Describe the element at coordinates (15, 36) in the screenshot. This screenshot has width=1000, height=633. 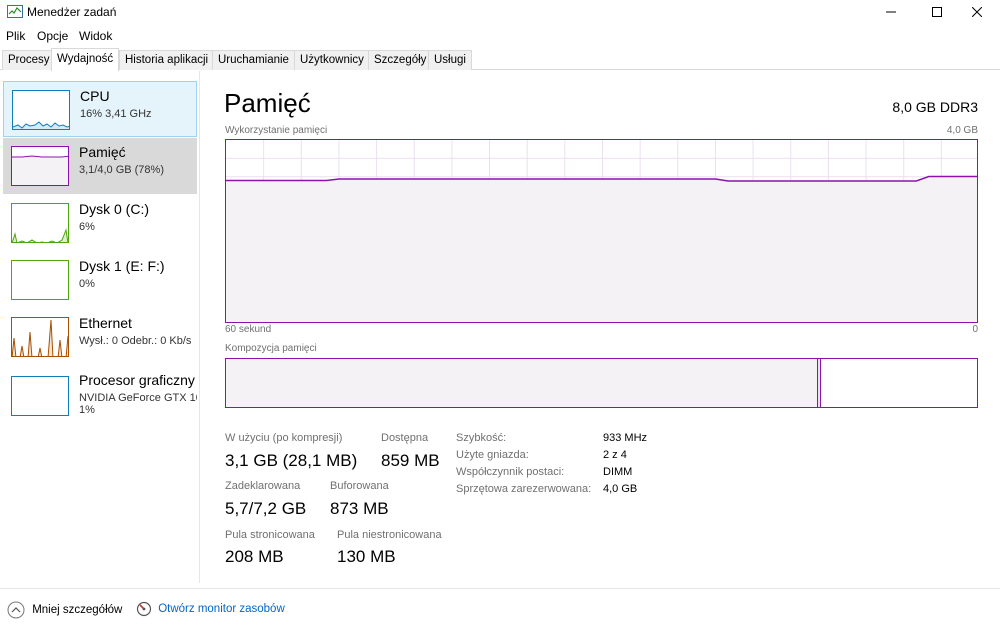
I see `menu-file: Plik` at that location.